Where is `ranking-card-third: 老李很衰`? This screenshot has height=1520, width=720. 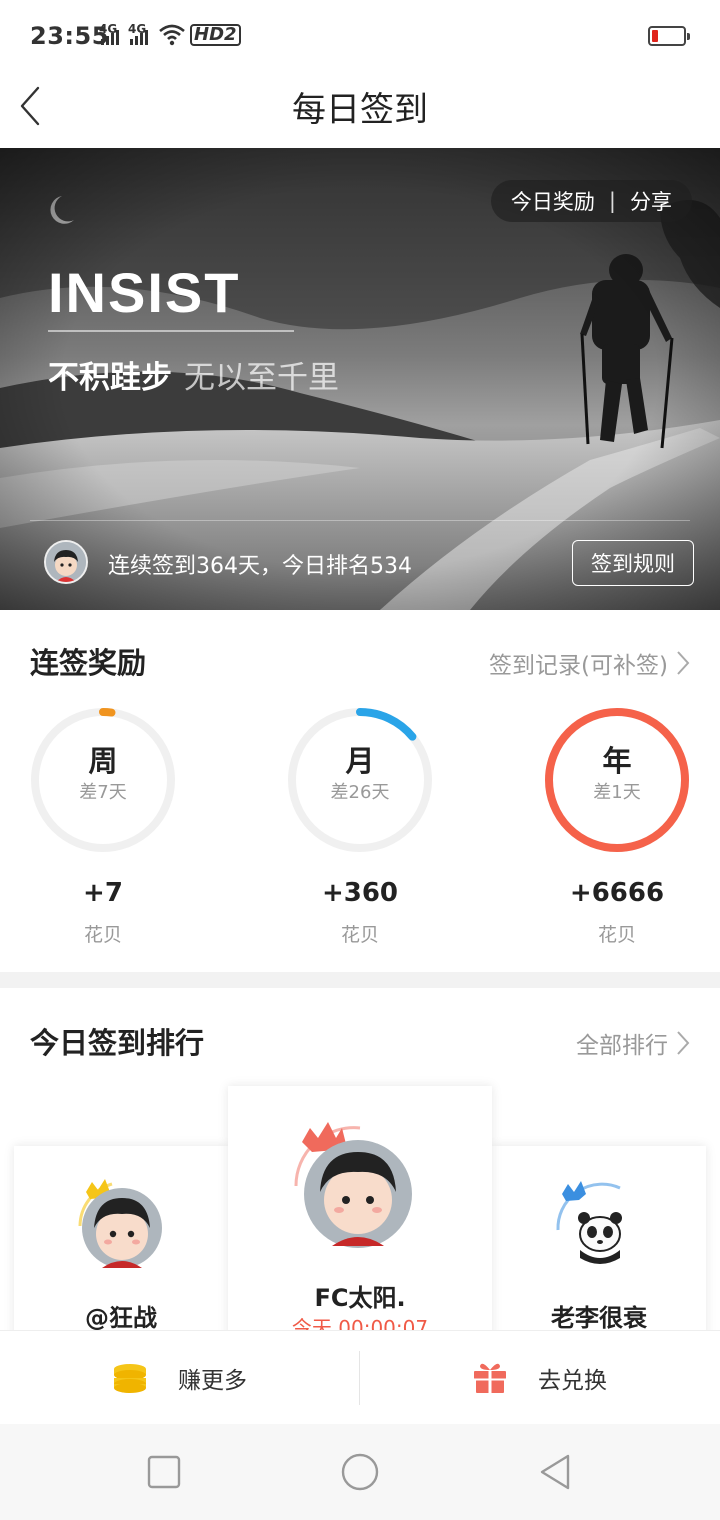 ranking-card-third: 老李很衰 is located at coordinates (599, 1238).